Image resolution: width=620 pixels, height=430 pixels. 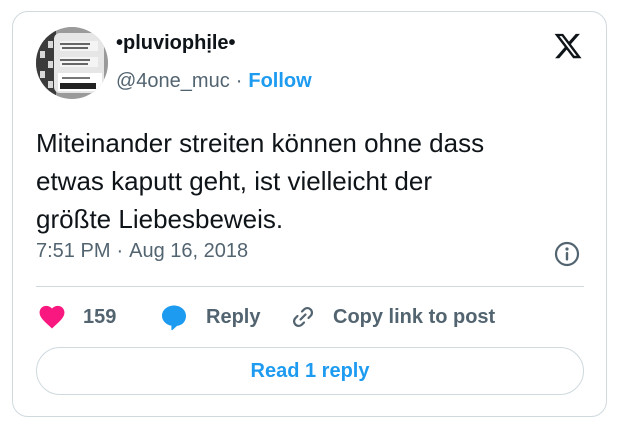 What do you see at coordinates (414, 316) in the screenshot?
I see `copy-link-label: Copy link to post` at bounding box center [414, 316].